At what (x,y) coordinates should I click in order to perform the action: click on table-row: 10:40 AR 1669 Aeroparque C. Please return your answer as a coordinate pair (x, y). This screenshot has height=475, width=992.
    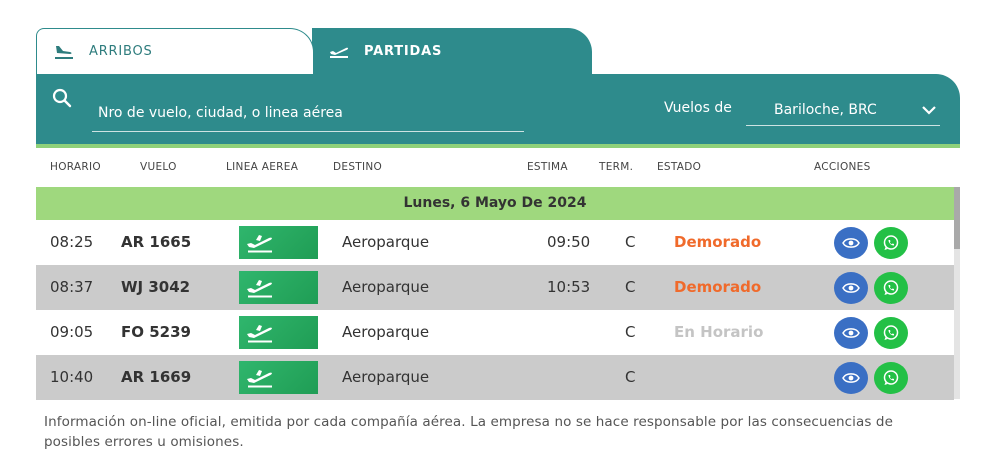
    Looking at the image, I should click on (495, 377).